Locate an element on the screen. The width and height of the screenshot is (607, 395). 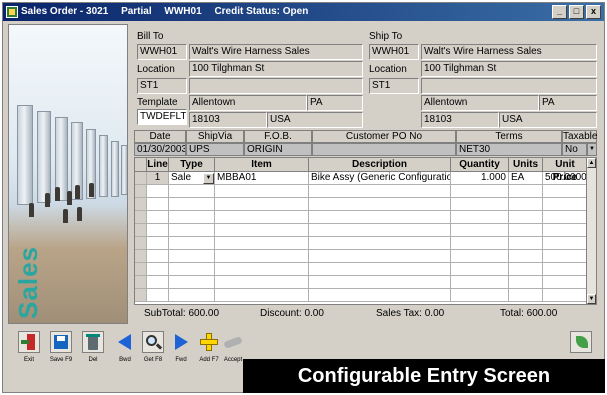
bill-to-zip-field: 18103 is located at coordinates (228, 120).